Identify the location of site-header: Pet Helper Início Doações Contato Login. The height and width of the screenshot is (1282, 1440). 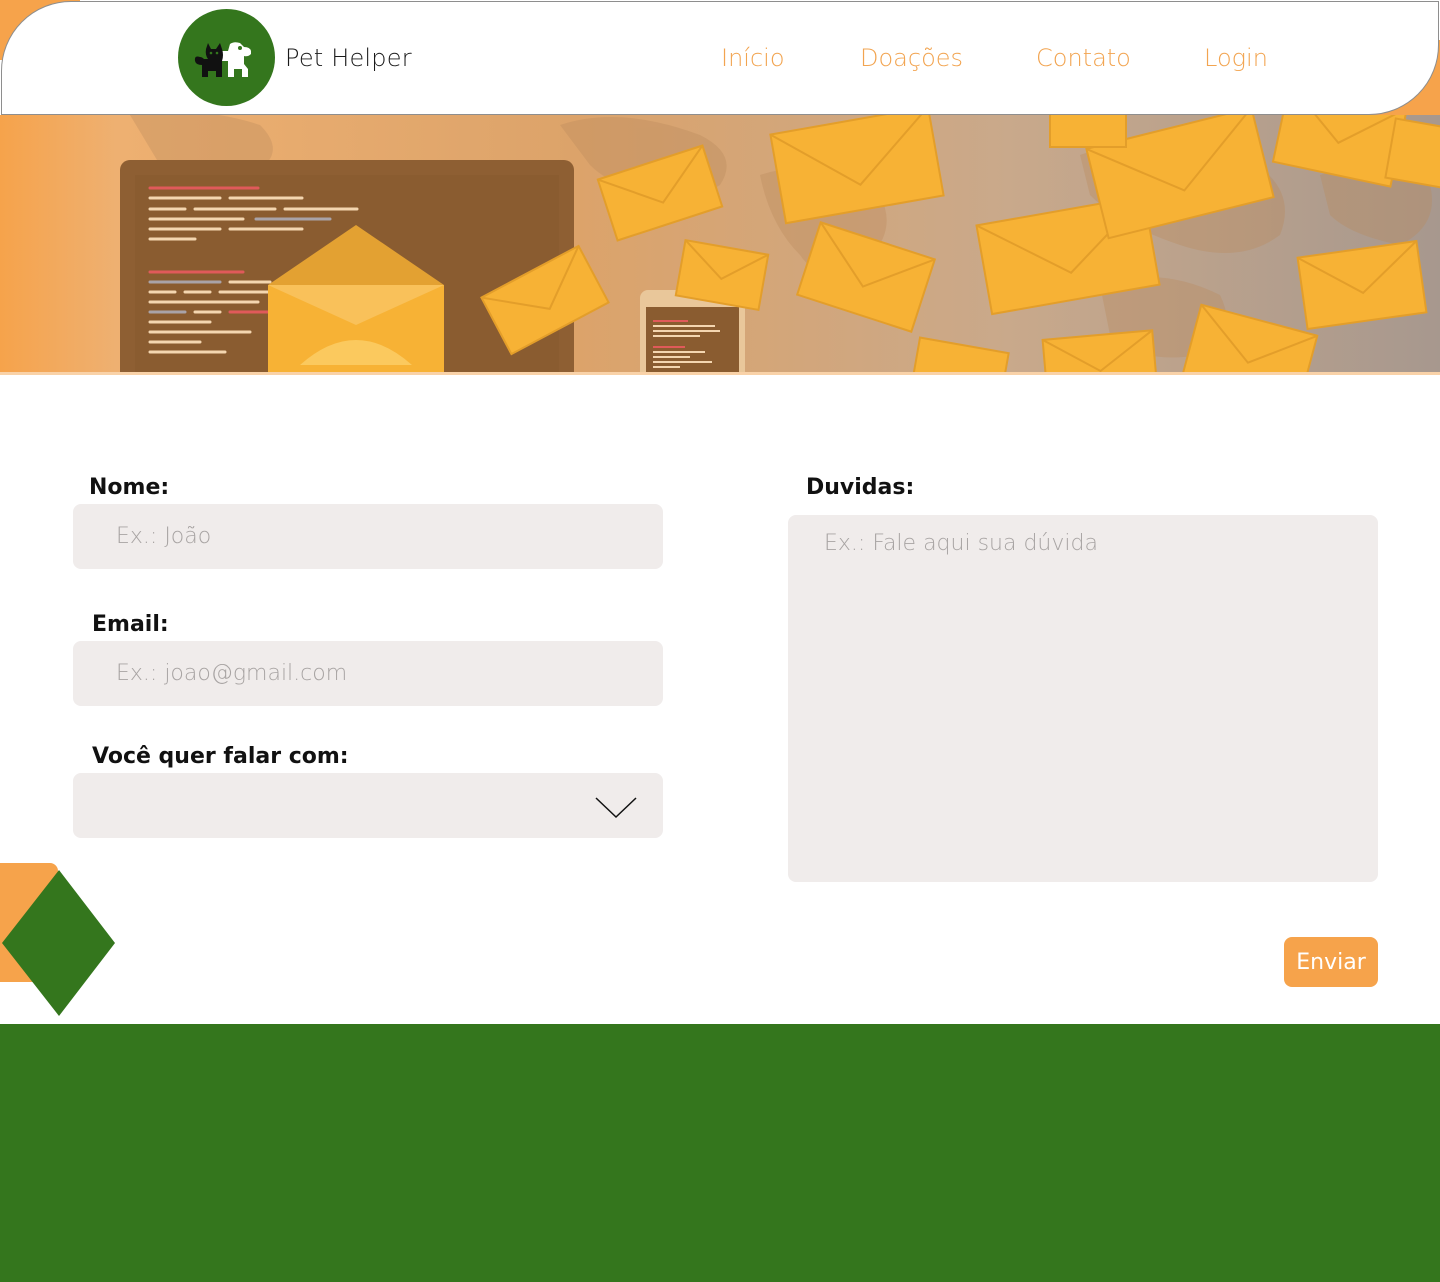
(720, 58).